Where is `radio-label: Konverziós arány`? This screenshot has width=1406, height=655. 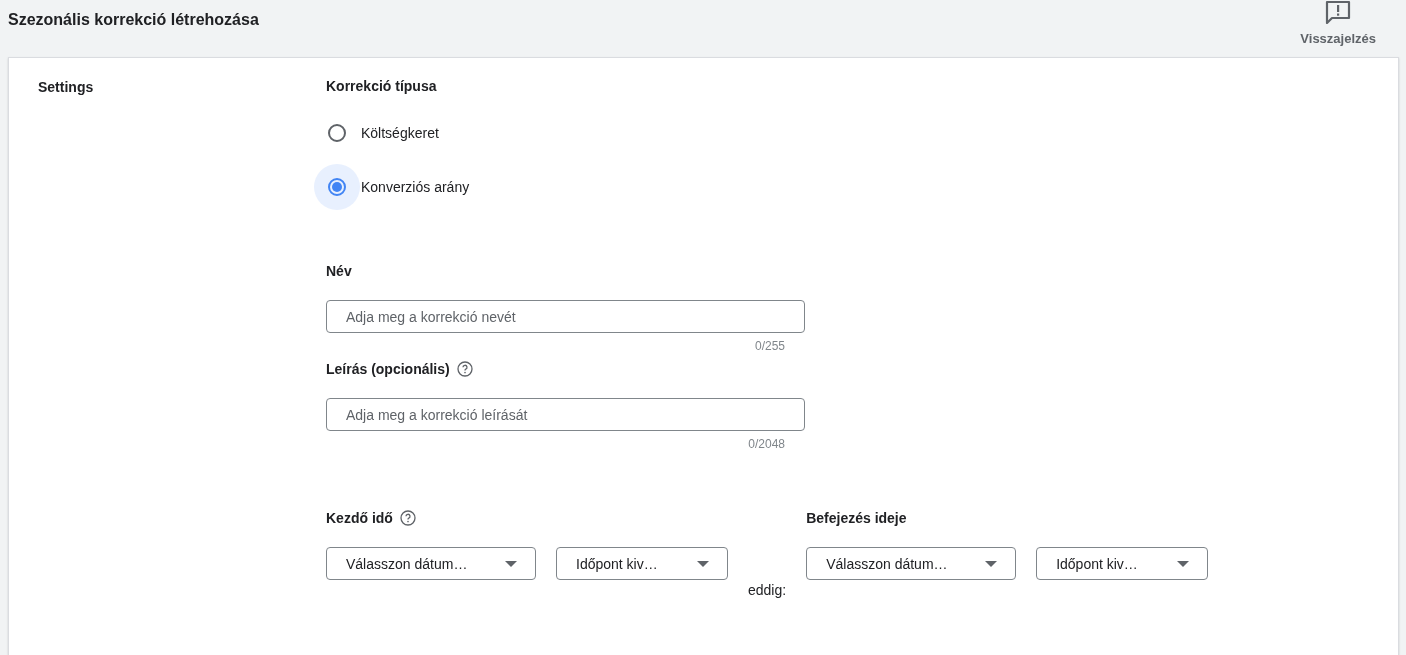 radio-label: Konverziós arány is located at coordinates (415, 187).